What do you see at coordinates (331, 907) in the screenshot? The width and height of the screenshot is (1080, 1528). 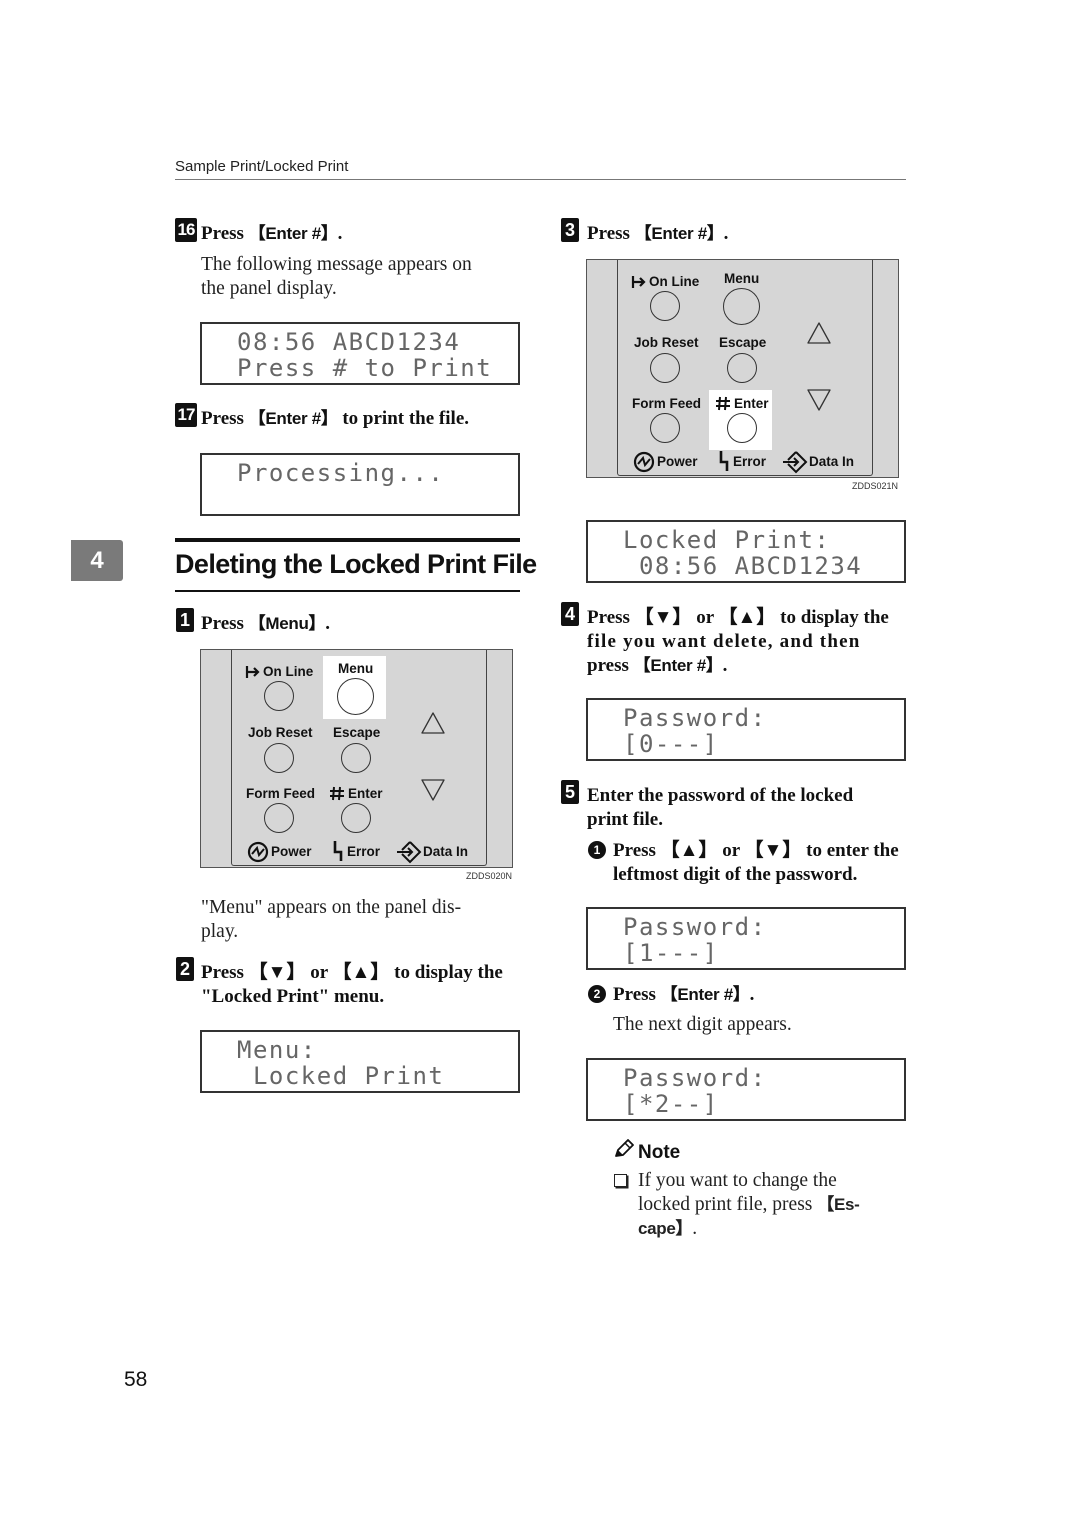 I see `step-1-desc-1: "Menu" appears on the panel dis-` at bounding box center [331, 907].